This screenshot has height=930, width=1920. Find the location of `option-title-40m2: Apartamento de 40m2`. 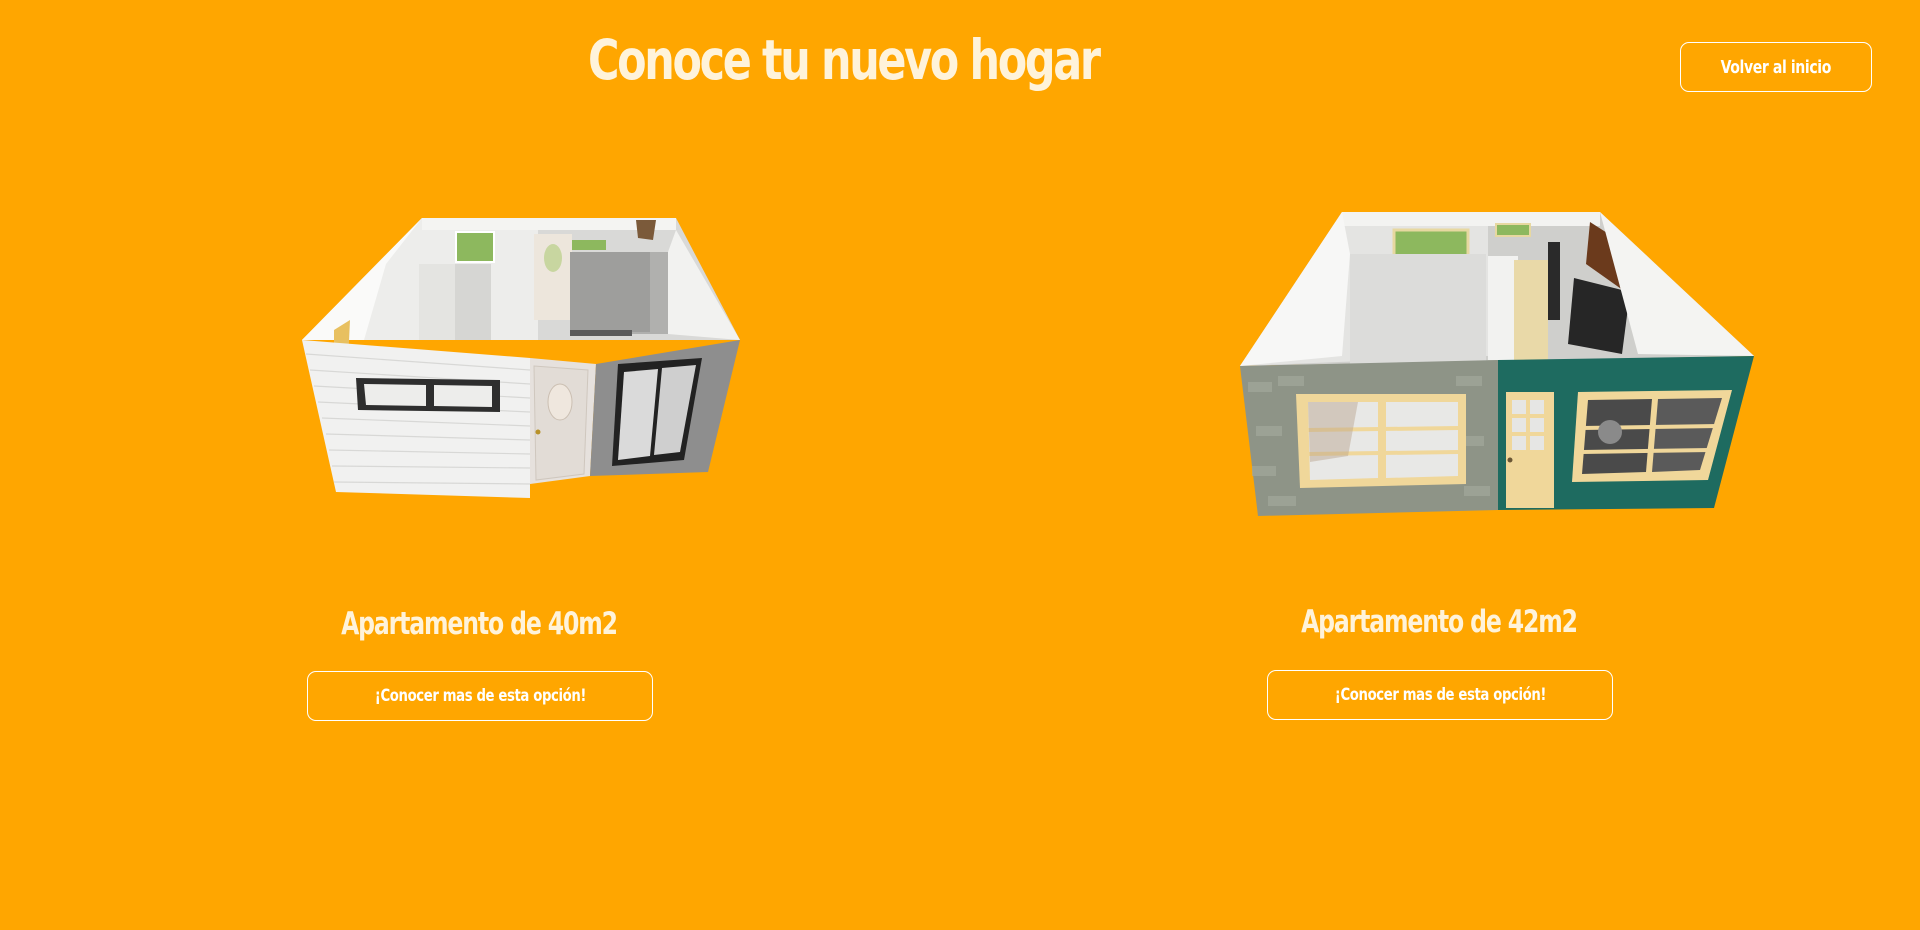

option-title-40m2: Apartamento de 40m2 is located at coordinates (479, 624).